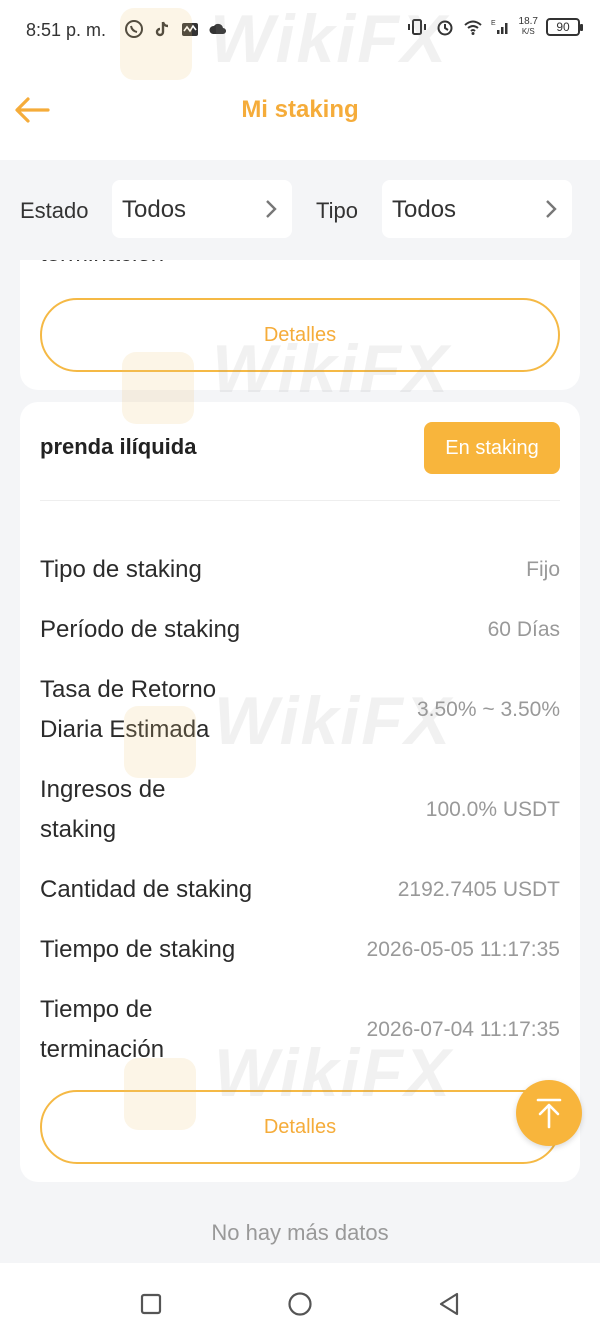 Image resolution: width=600 pixels, height=1343 pixels. I want to click on home-button, so click(300, 1304).